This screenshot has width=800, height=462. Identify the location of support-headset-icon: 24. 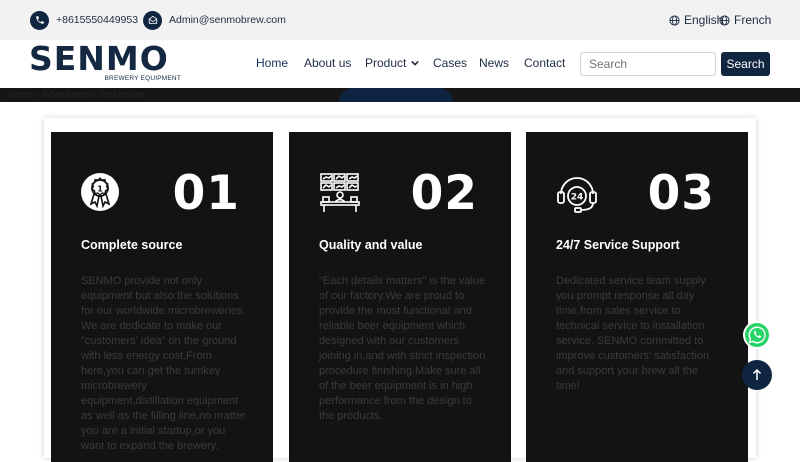
(577, 194).